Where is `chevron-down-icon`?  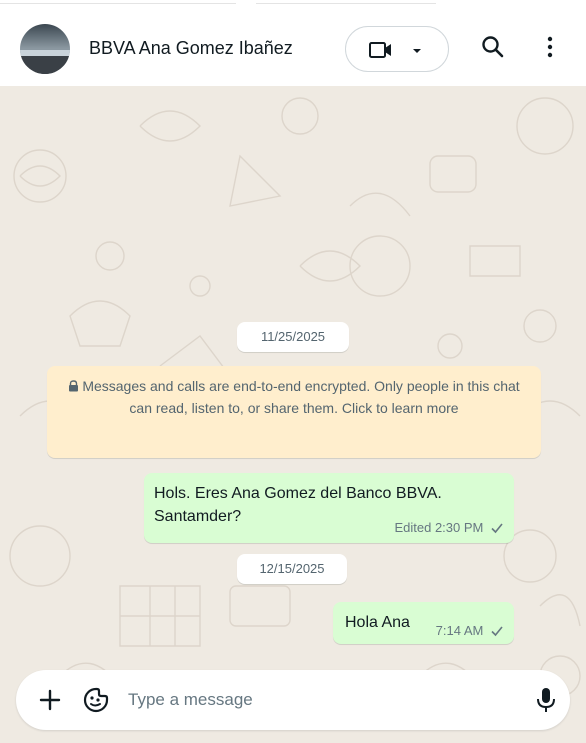 chevron-down-icon is located at coordinates (417, 51).